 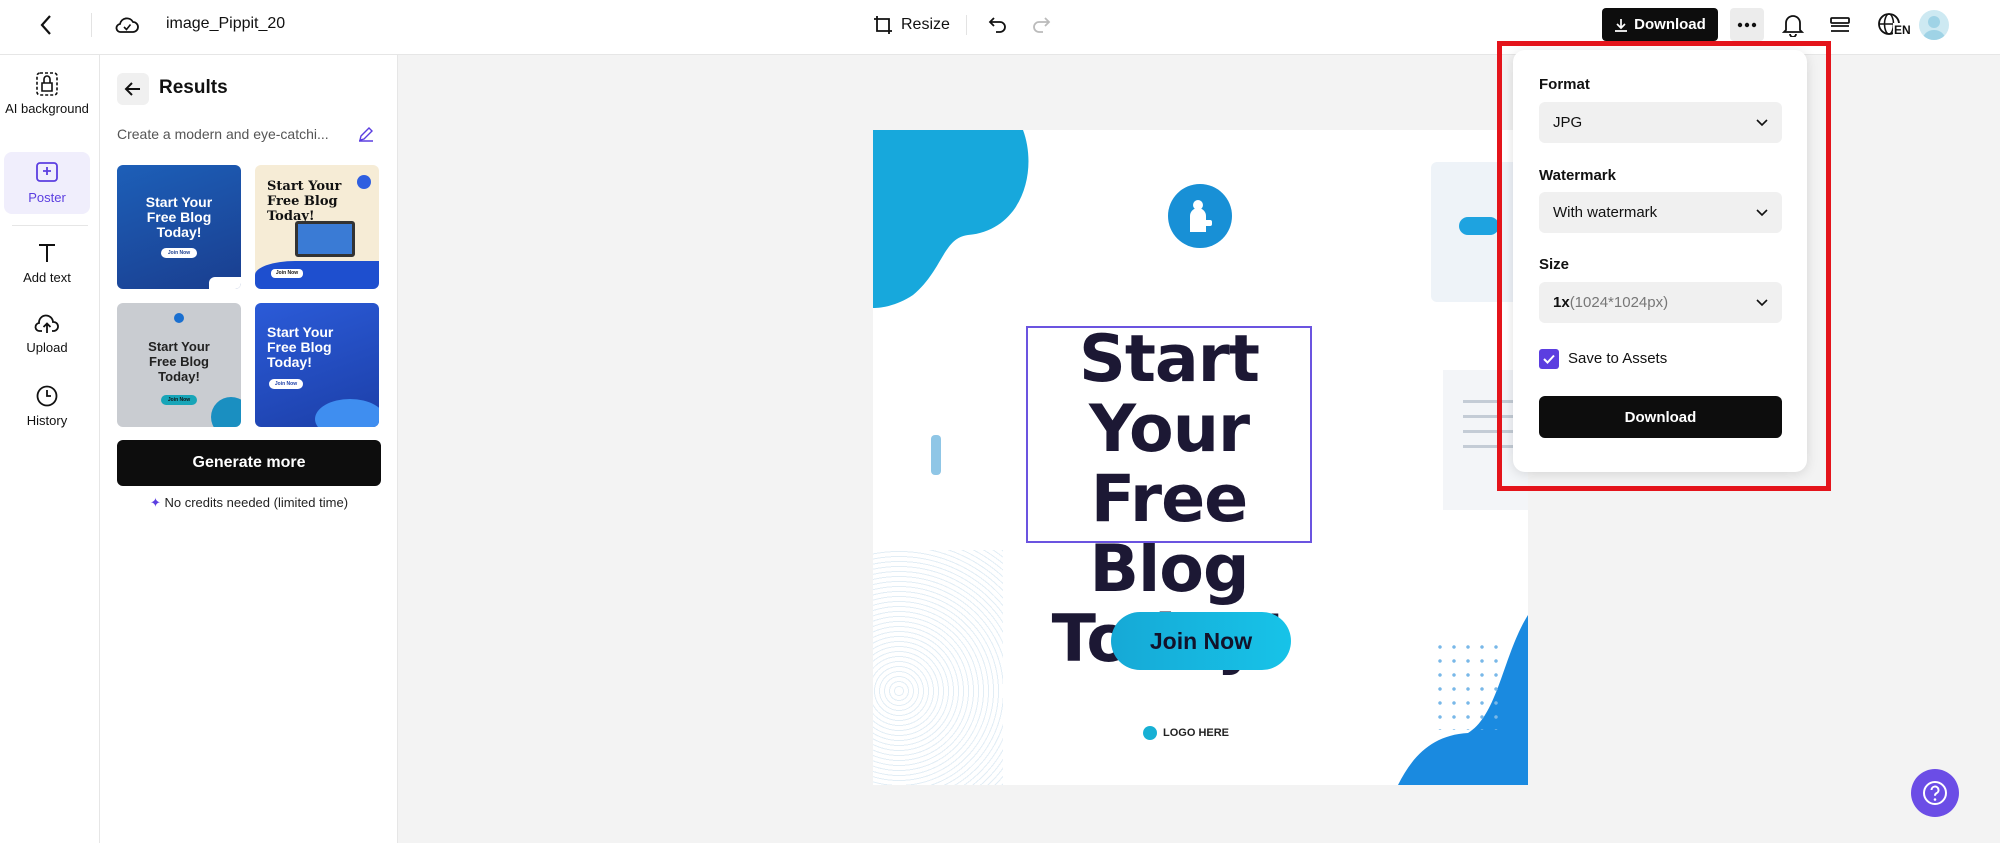 I want to click on poster-top-circle-icon, so click(x=1200, y=216).